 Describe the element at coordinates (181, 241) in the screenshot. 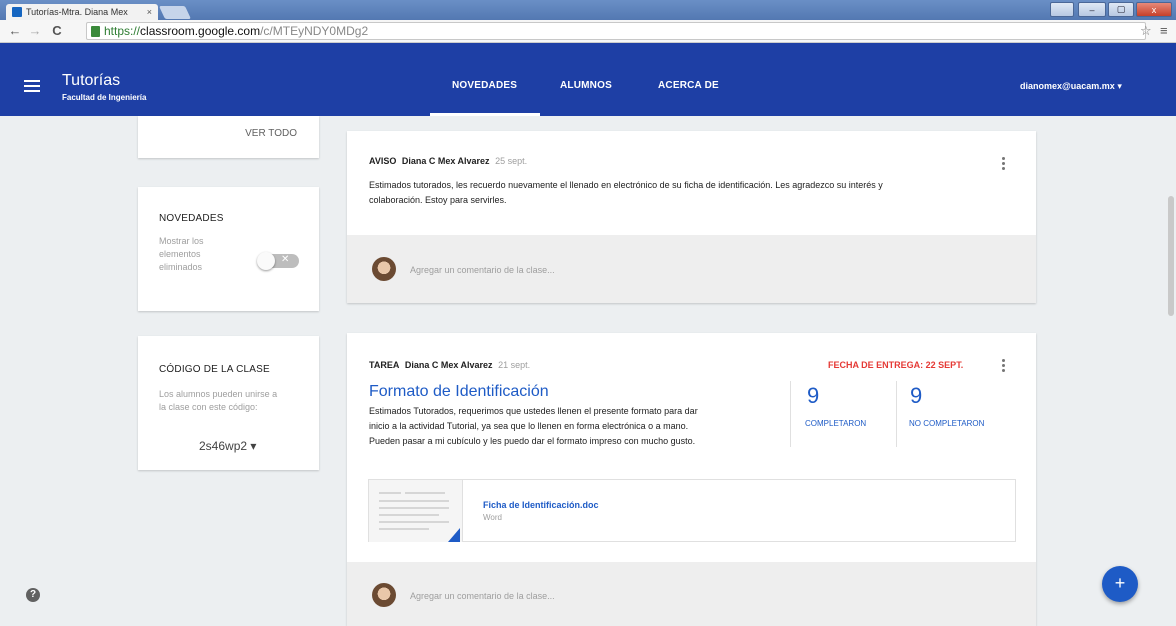

I see `show-deleted-label-line: Mostrar los` at that location.